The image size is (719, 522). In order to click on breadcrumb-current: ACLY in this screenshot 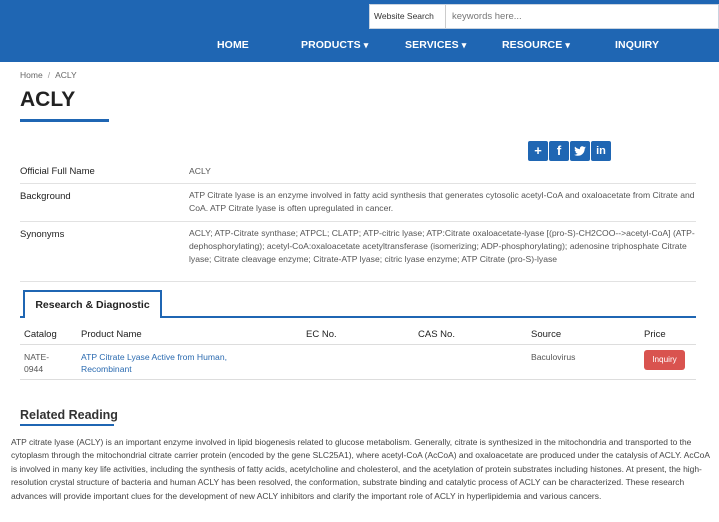, I will do `click(66, 75)`.